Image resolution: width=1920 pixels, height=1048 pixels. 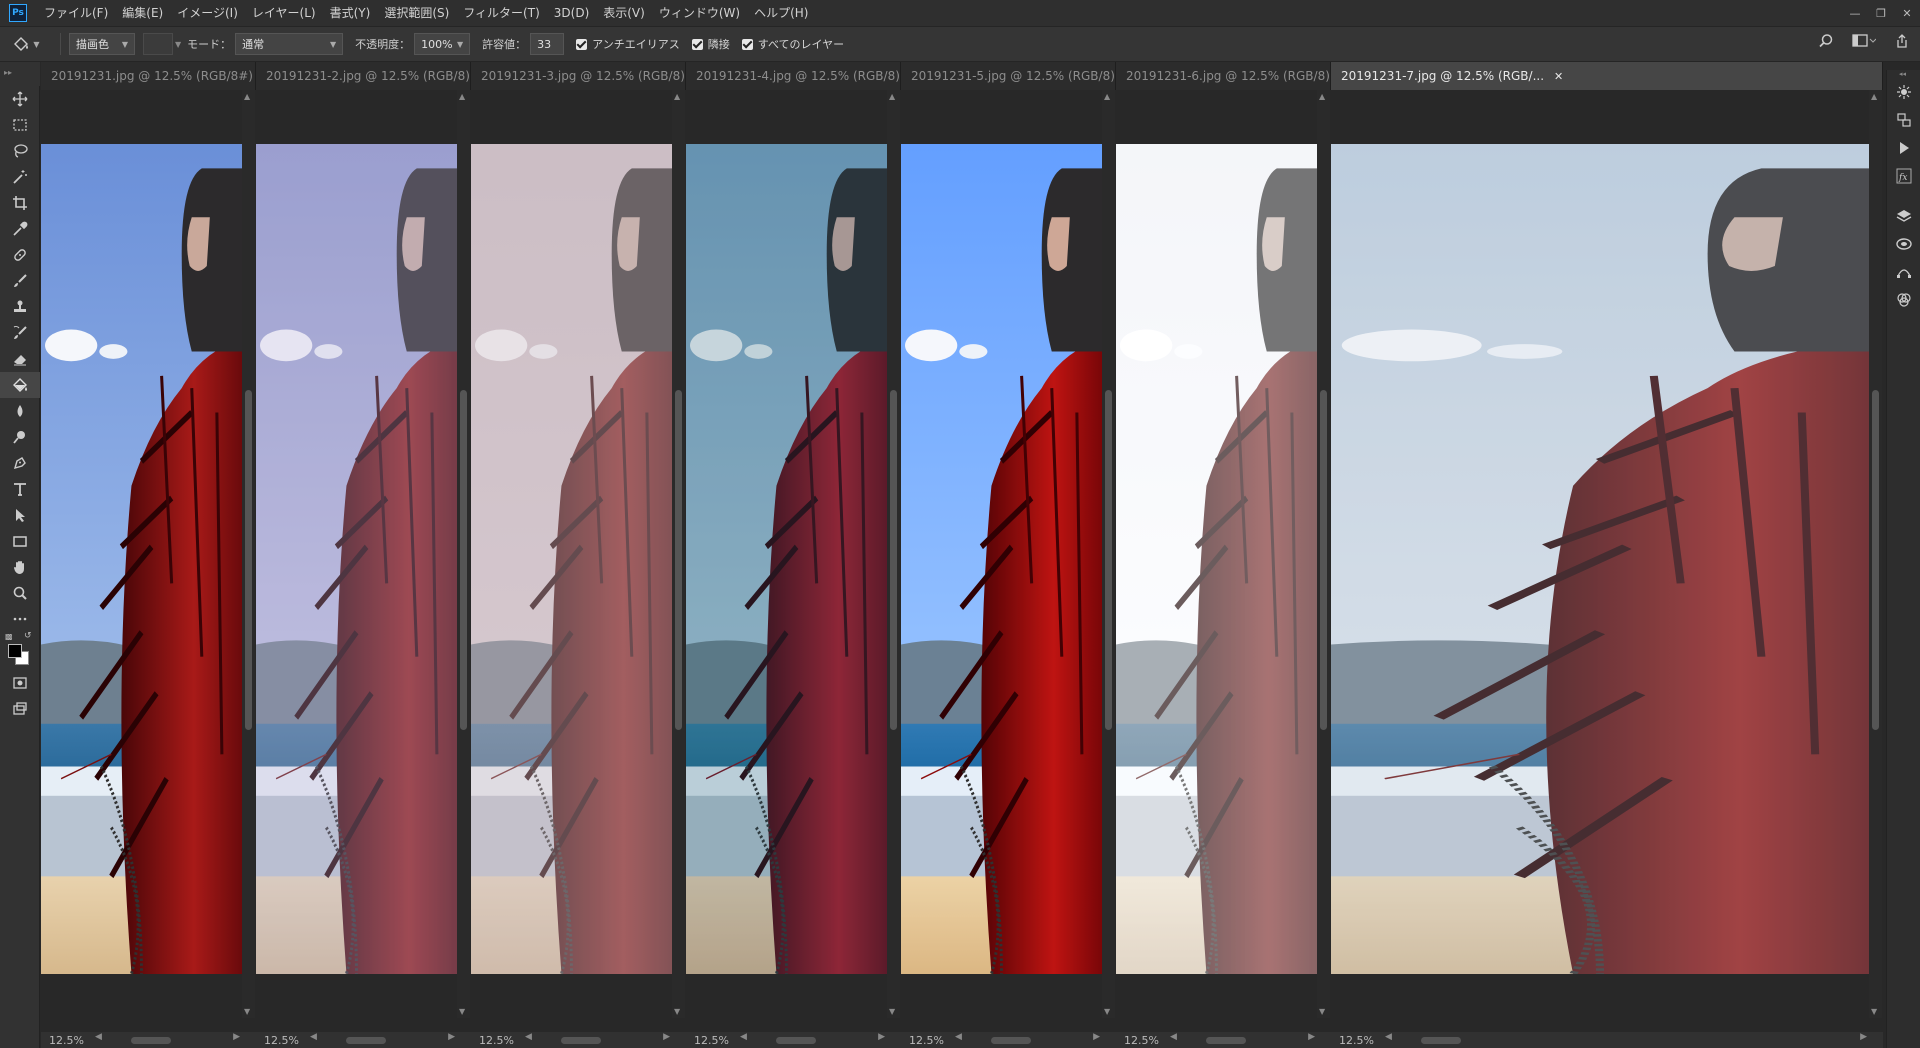 What do you see at coordinates (26, 44) in the screenshot?
I see `tool-preset-picker: ▼` at bounding box center [26, 44].